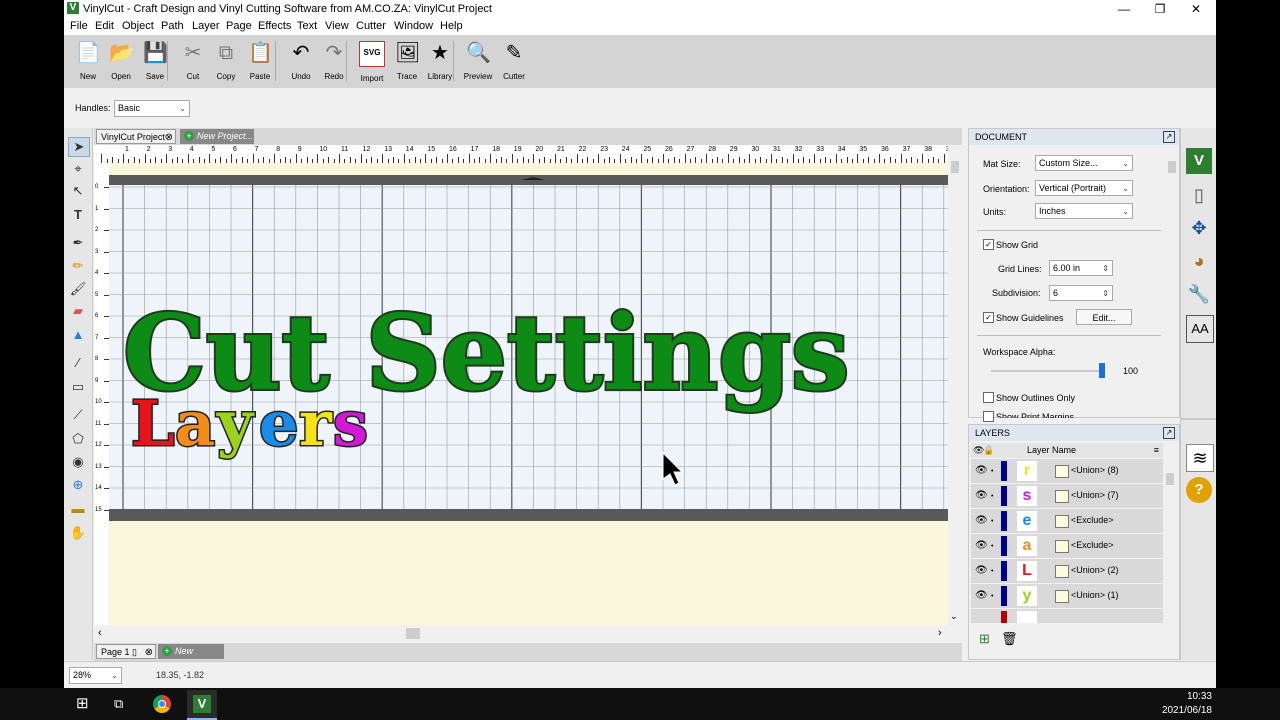  I want to click on brush-tool-icon: 🖌, so click(78, 289).